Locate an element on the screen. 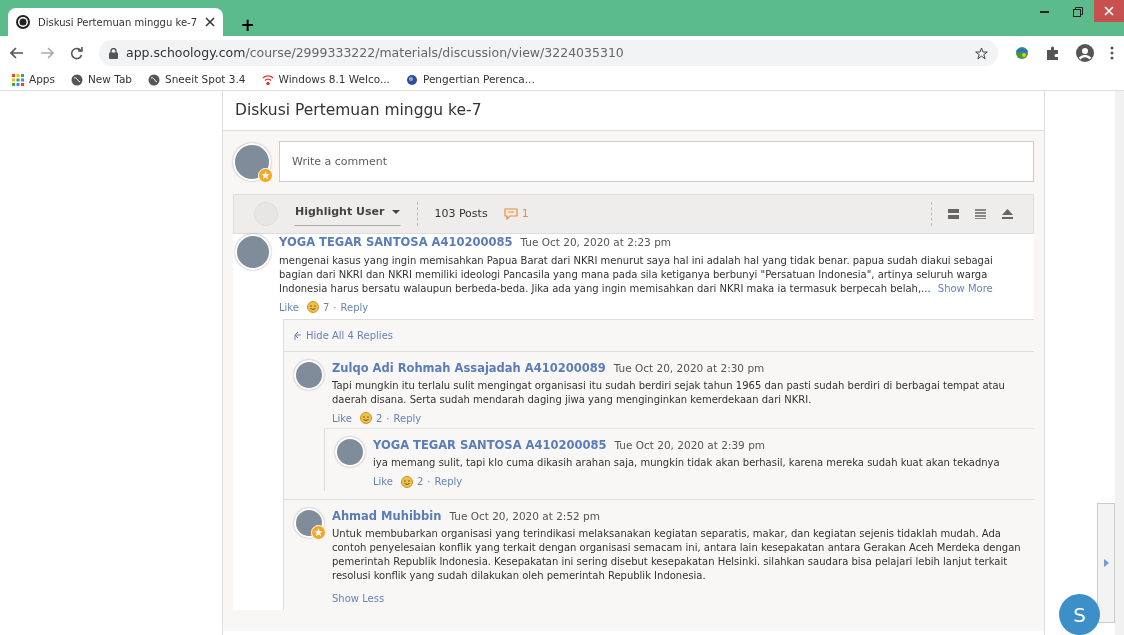  browser-tab: Diskusi Pertemuan minggu ke-7 is located at coordinates (115, 22).